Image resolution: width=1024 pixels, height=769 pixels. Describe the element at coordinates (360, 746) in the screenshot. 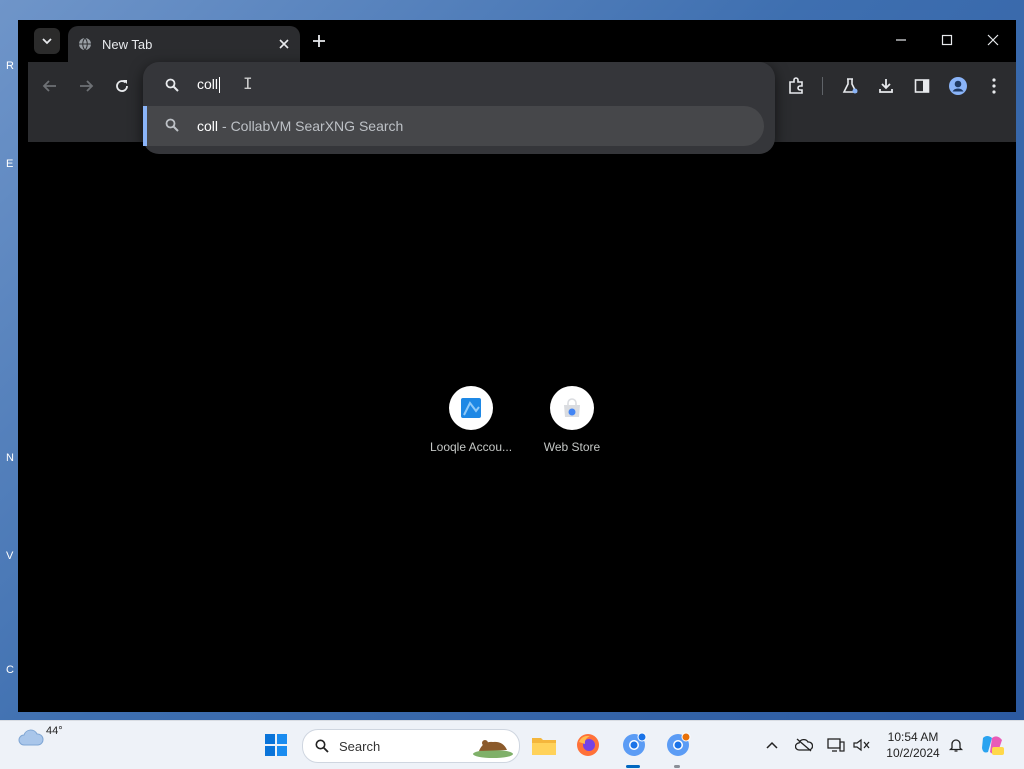

I see `search-label: Search` at that location.